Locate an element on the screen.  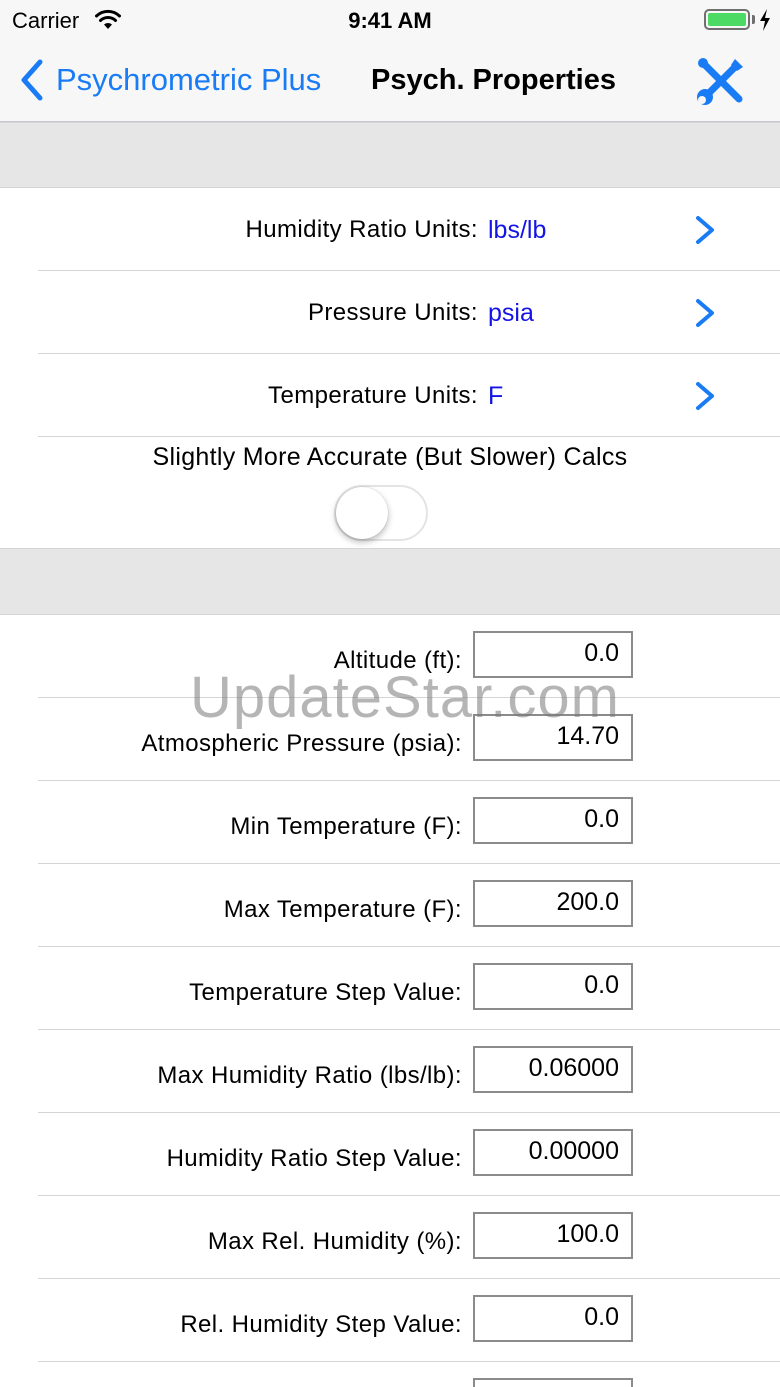
max-rel-humidity-input is located at coordinates (553, 1235).